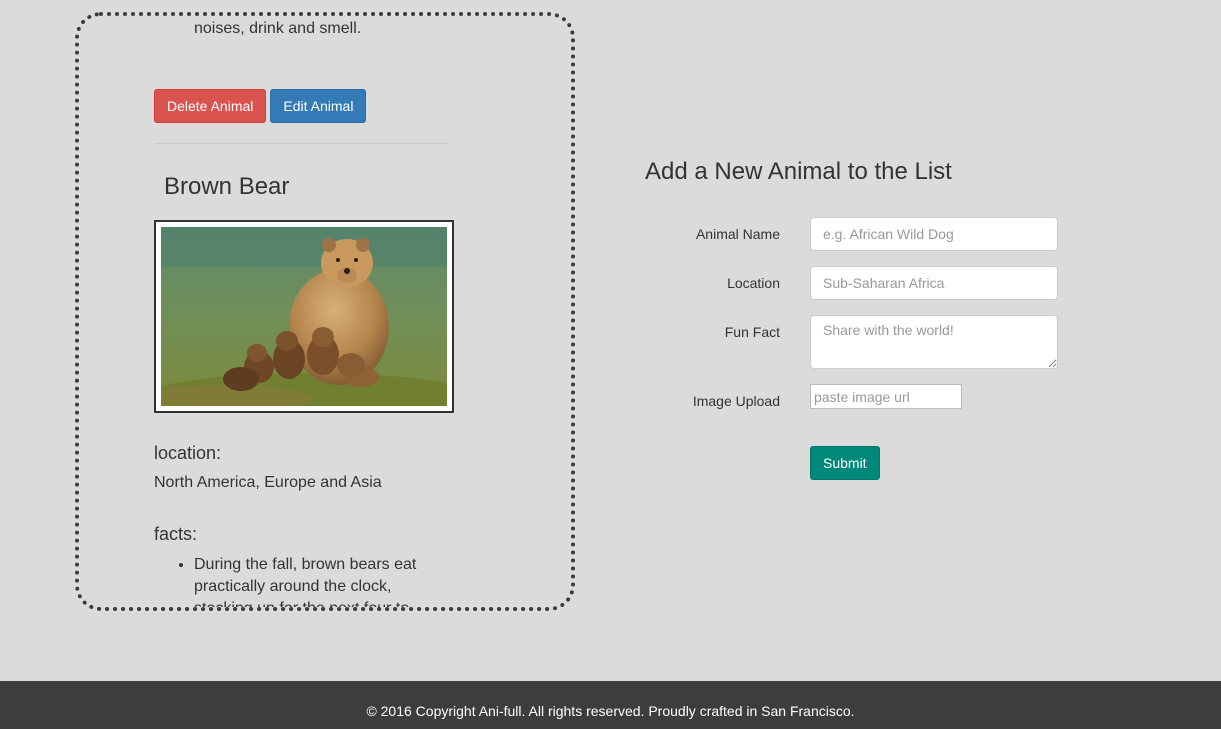  What do you see at coordinates (753, 283) in the screenshot?
I see `location-label: Location` at bounding box center [753, 283].